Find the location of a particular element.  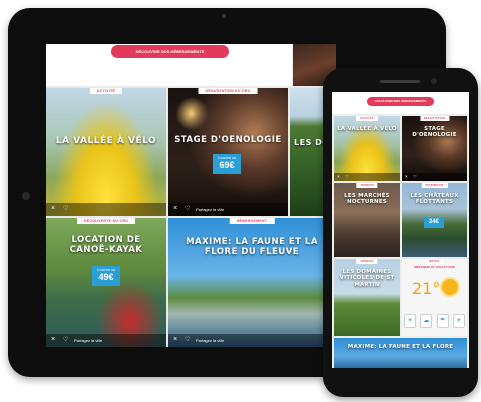

phone-tile-oenologie: DÉGUSTATION STAGE D'OENOLOGIE × ♡ is located at coordinates (434, 148).